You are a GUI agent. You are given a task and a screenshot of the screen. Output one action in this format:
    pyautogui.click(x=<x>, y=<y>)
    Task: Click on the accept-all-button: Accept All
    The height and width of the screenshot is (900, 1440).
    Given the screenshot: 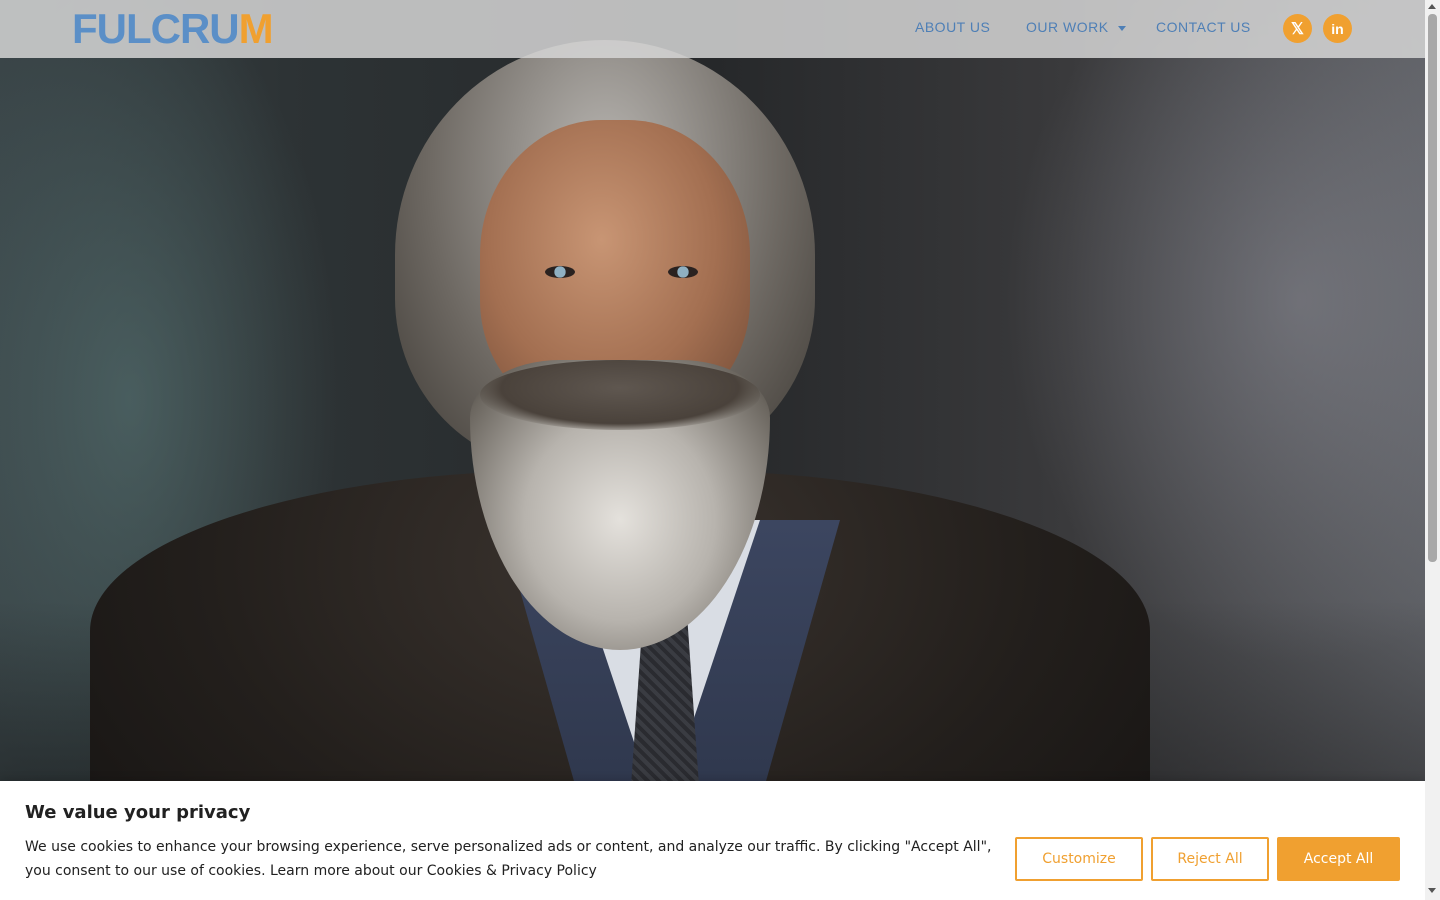 What is the action you would take?
    pyautogui.click(x=1338, y=859)
    